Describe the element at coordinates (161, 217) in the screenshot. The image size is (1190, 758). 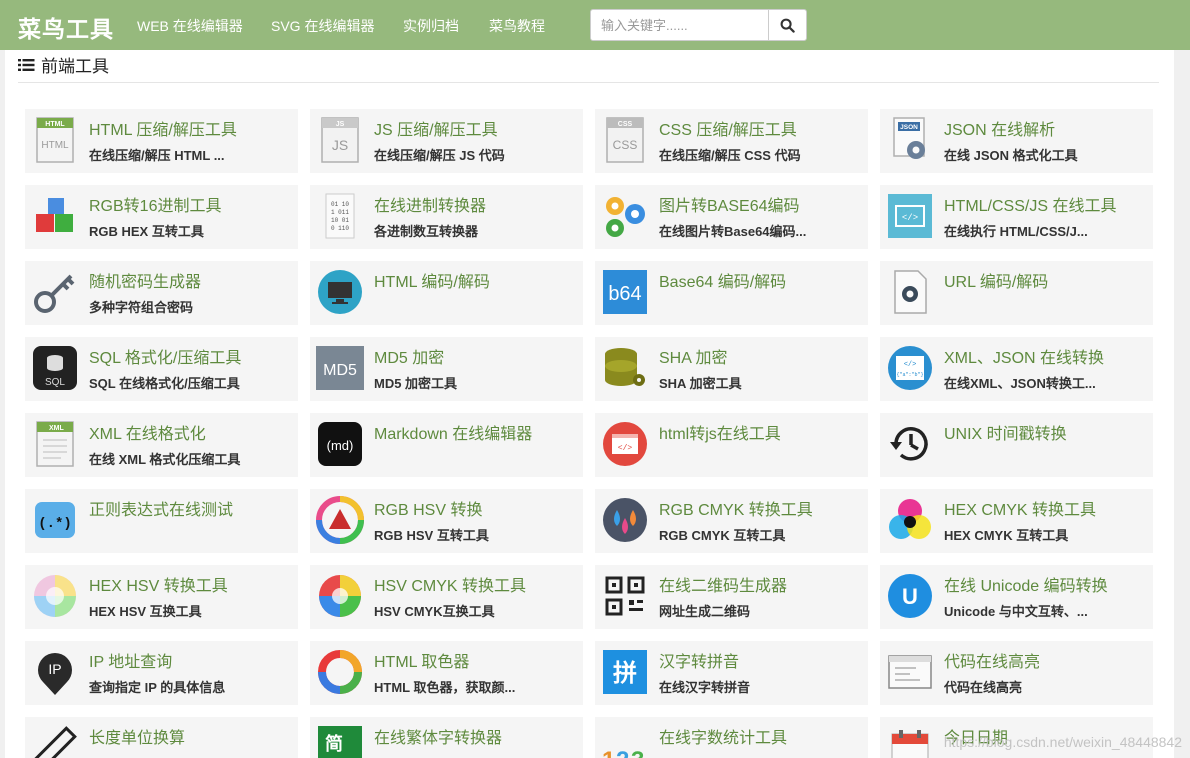
I see `tool-card: RGB转16进制工具 RGB HEX 互转工具` at that location.